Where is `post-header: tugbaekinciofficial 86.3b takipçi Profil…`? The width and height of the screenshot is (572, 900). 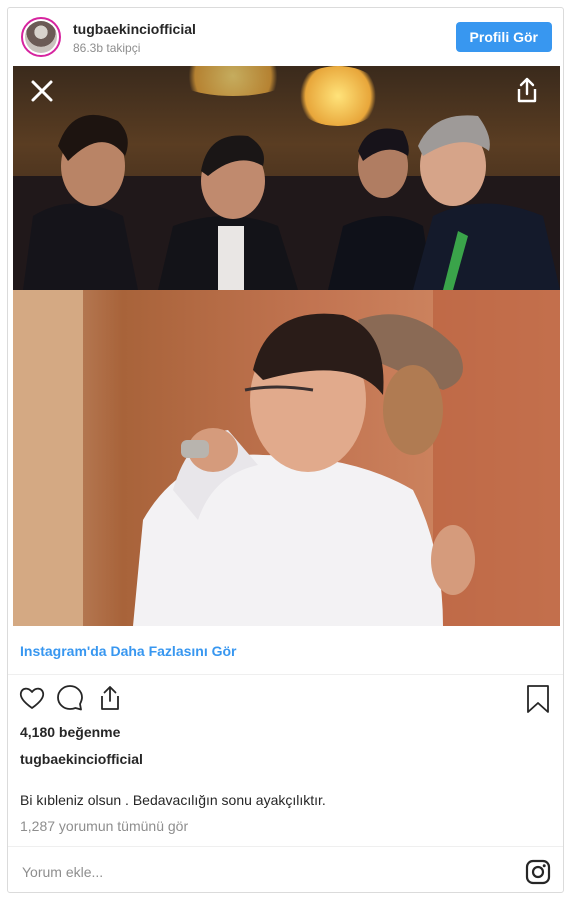
post-header: tugbaekinciofficial 86.3b takipçi Profil… is located at coordinates (285, 37).